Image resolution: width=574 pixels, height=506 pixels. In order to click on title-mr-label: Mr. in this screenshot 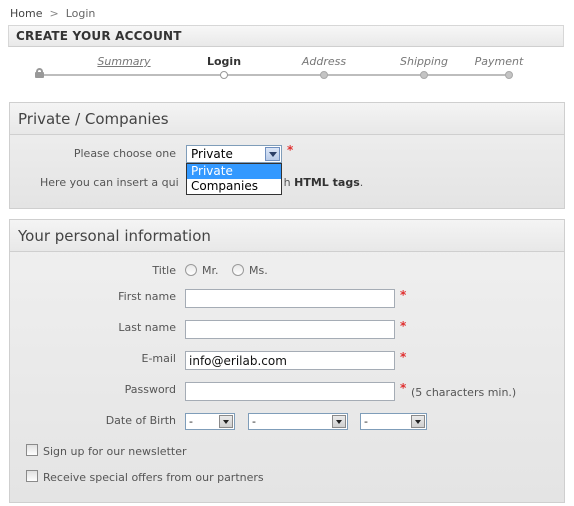, I will do `click(210, 270)`.